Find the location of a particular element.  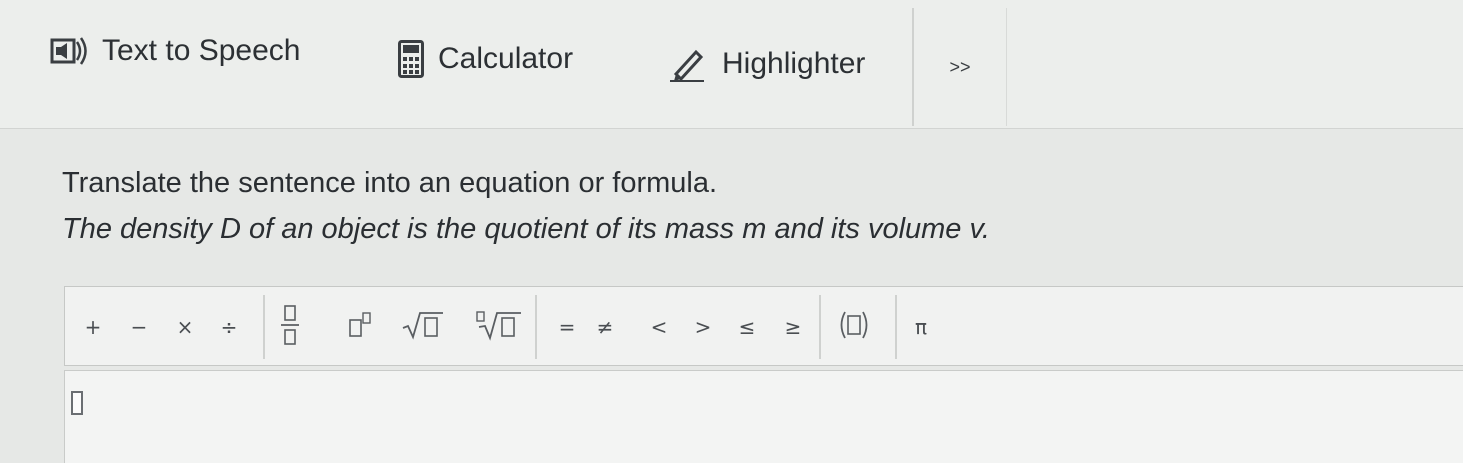

nth-root-button is located at coordinates (499, 327).